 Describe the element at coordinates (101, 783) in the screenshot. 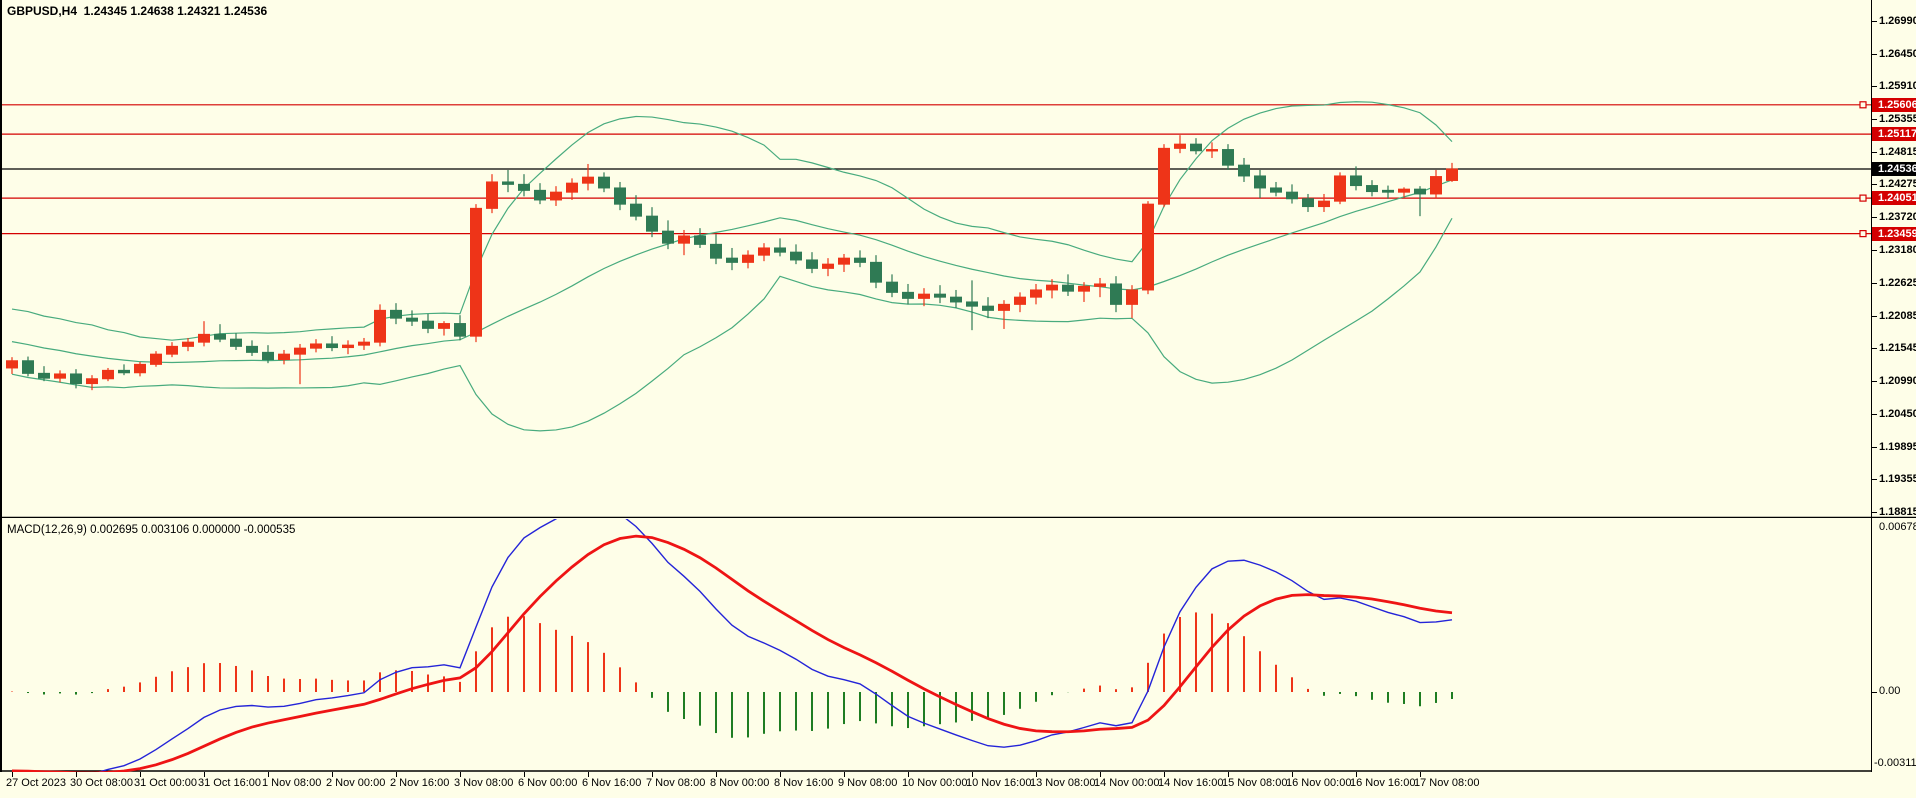

I see `time-axis-label: 30 Oct 08:00` at that location.